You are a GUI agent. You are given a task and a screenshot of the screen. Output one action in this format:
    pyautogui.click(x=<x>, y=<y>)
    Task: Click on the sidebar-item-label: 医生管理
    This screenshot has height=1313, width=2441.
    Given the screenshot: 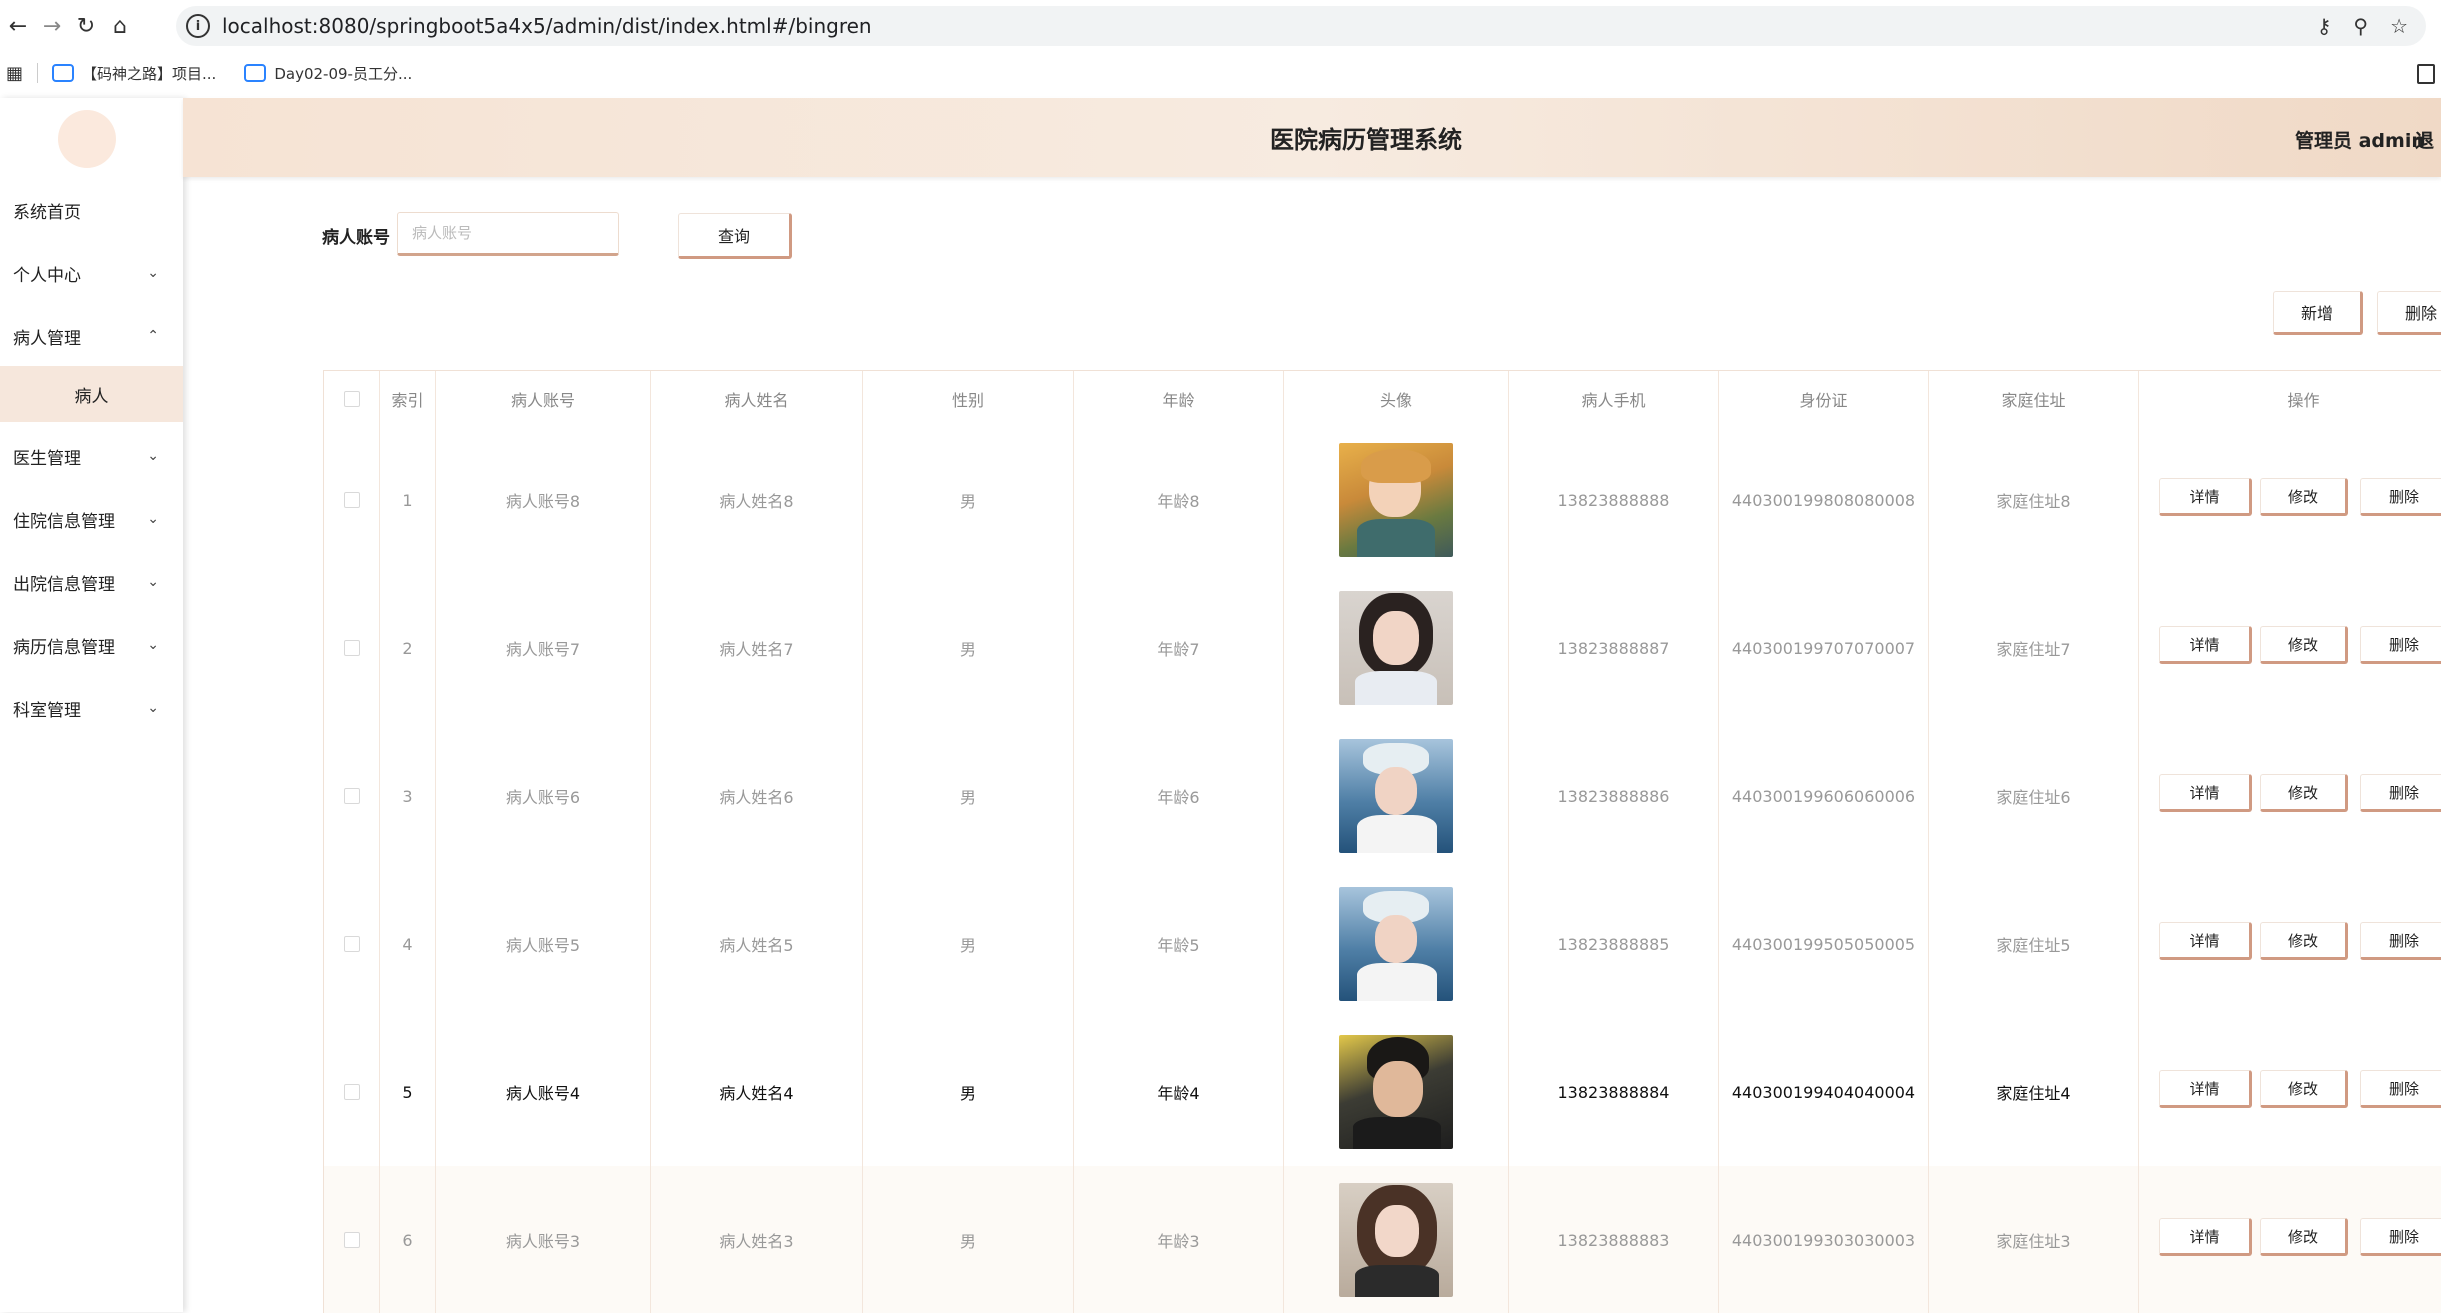 What is the action you would take?
    pyautogui.click(x=47, y=458)
    